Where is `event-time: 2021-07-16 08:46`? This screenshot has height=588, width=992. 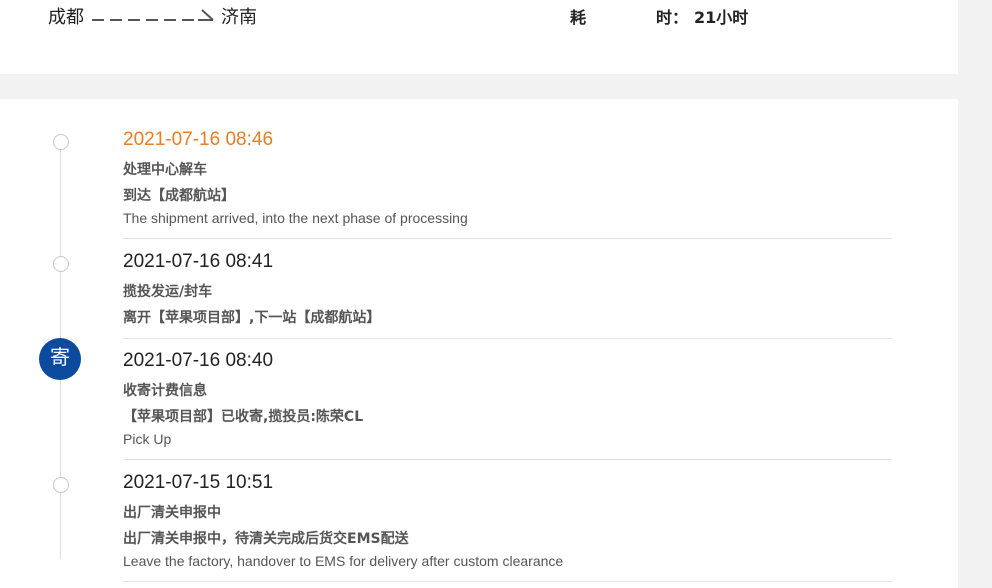
event-time: 2021-07-16 08:46 is located at coordinates (198, 139).